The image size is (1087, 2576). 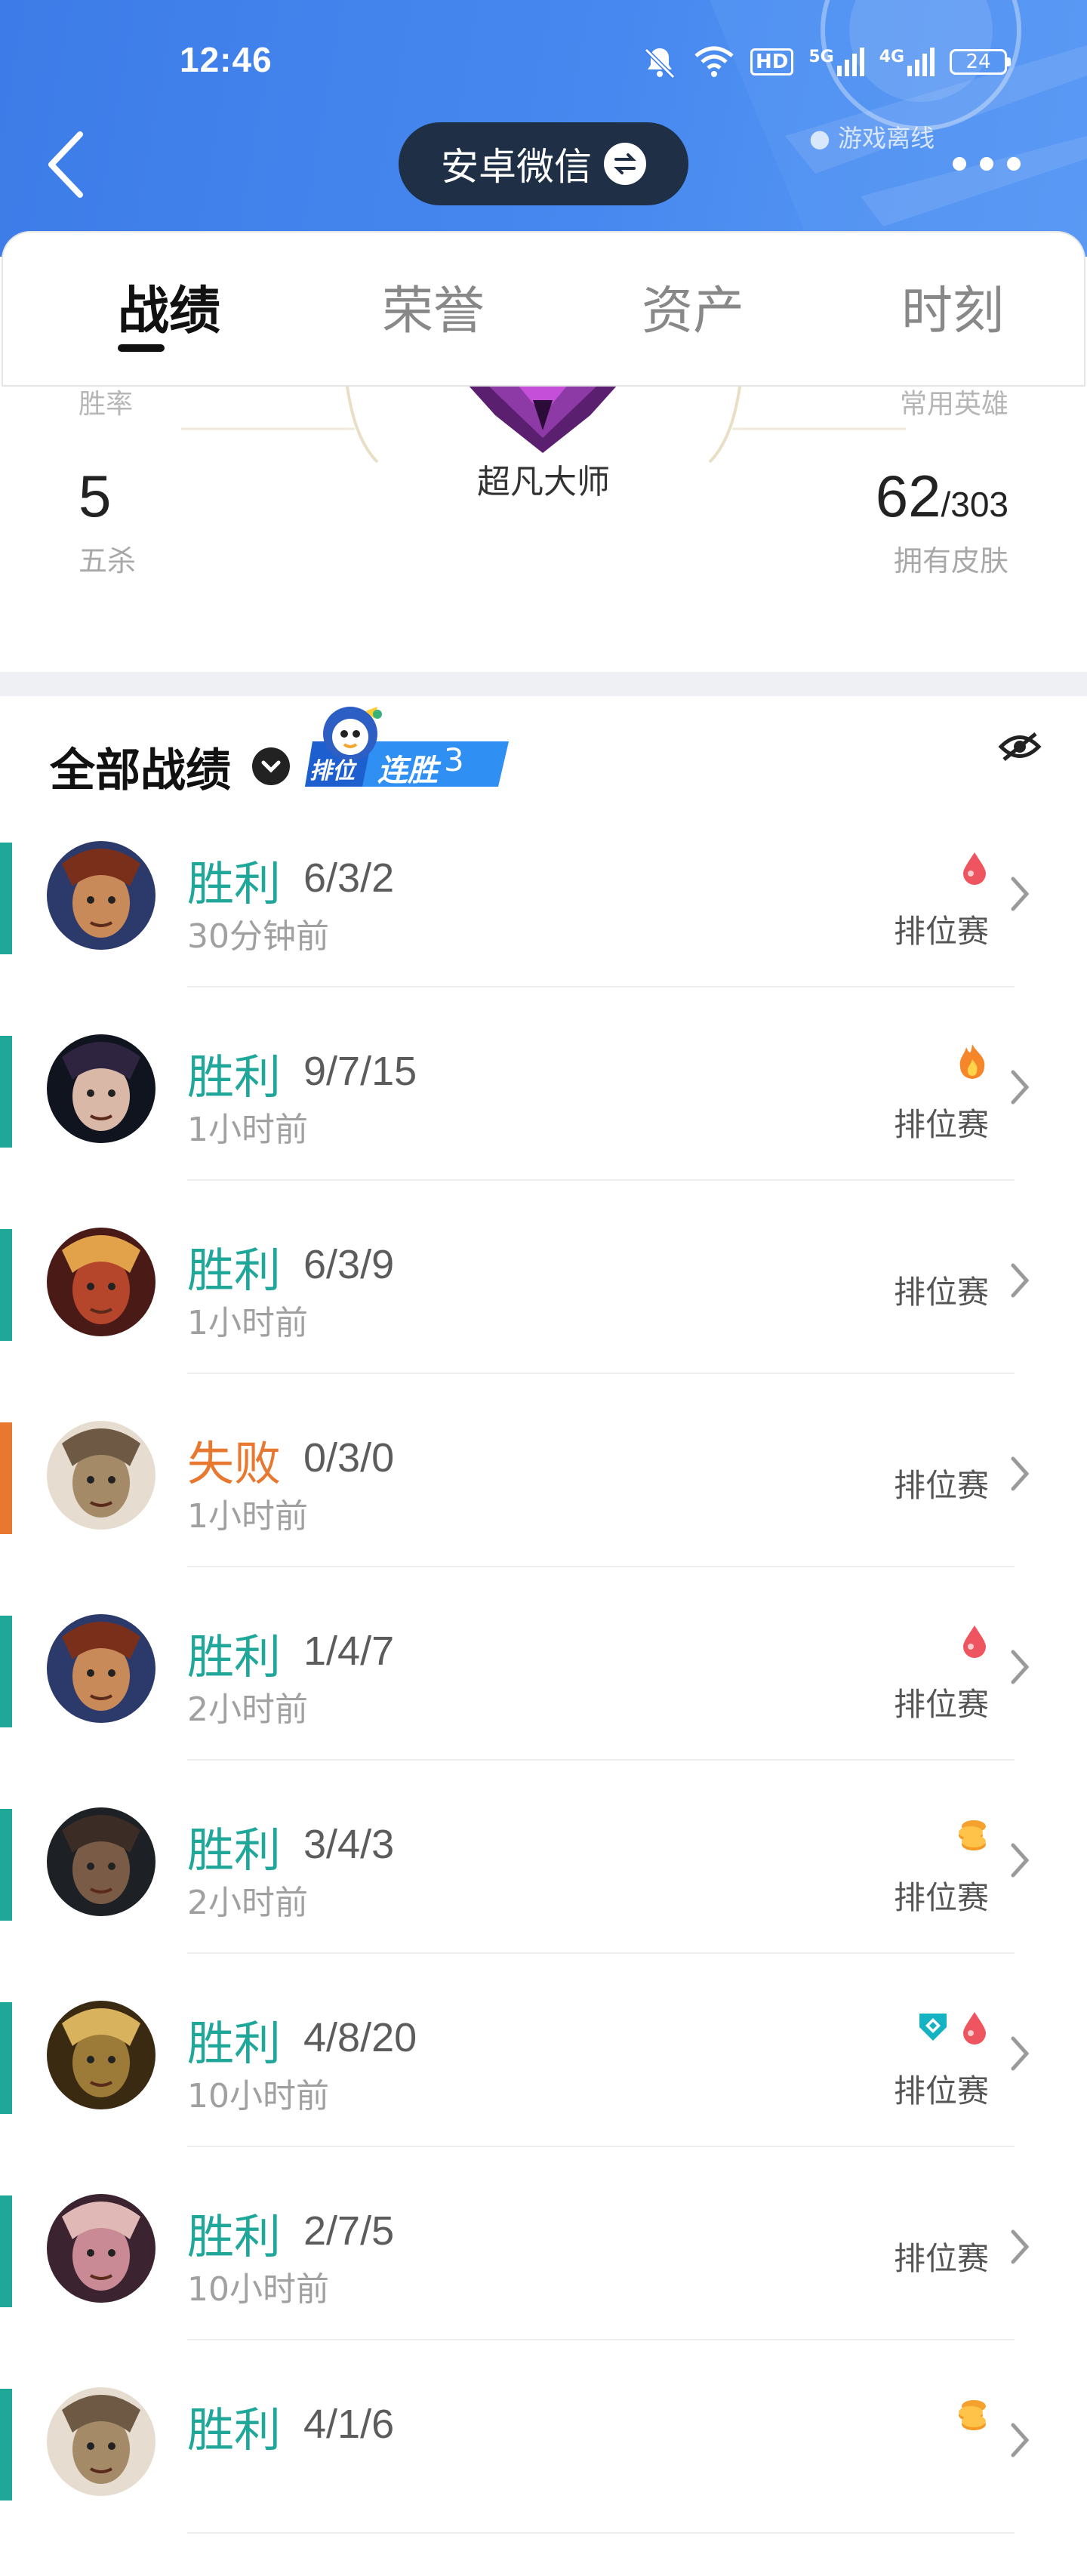 I want to click on swap-icon, so click(x=625, y=164).